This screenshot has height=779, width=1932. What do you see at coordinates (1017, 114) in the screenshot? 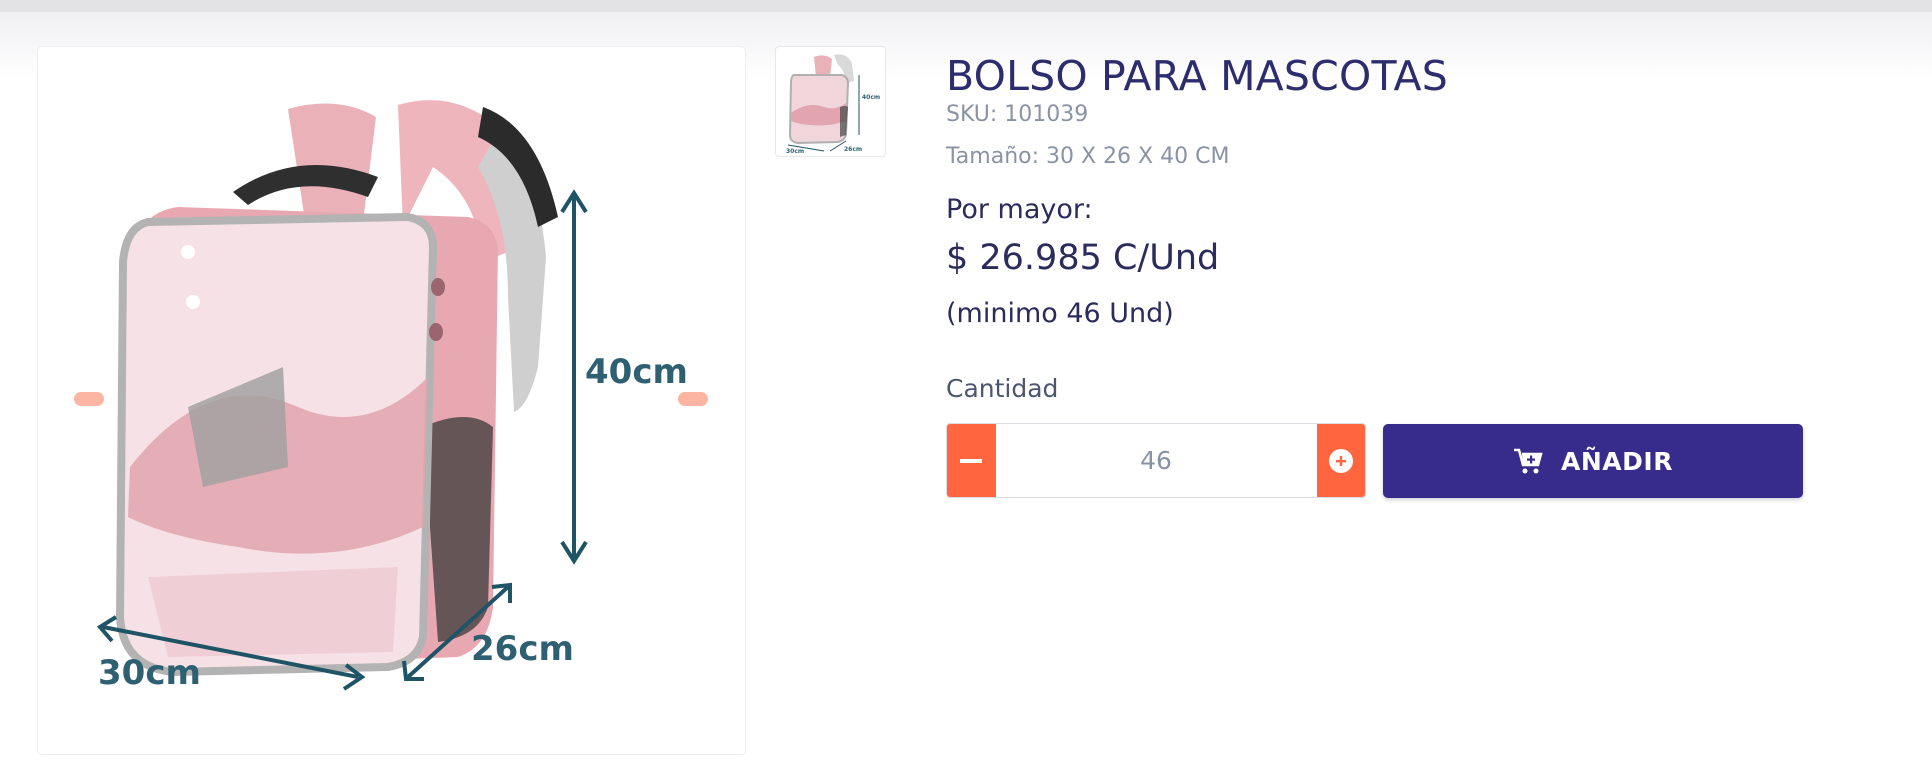
I see `product-sku: SKU: 101039` at bounding box center [1017, 114].